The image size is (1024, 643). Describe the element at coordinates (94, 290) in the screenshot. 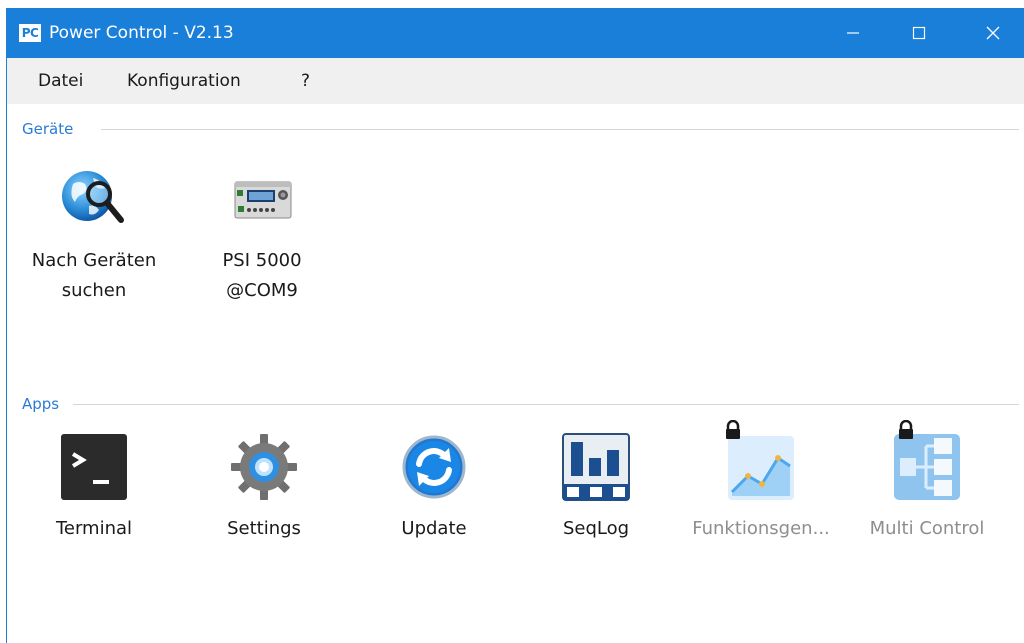

I see `device-search-label-line2: suchen` at that location.